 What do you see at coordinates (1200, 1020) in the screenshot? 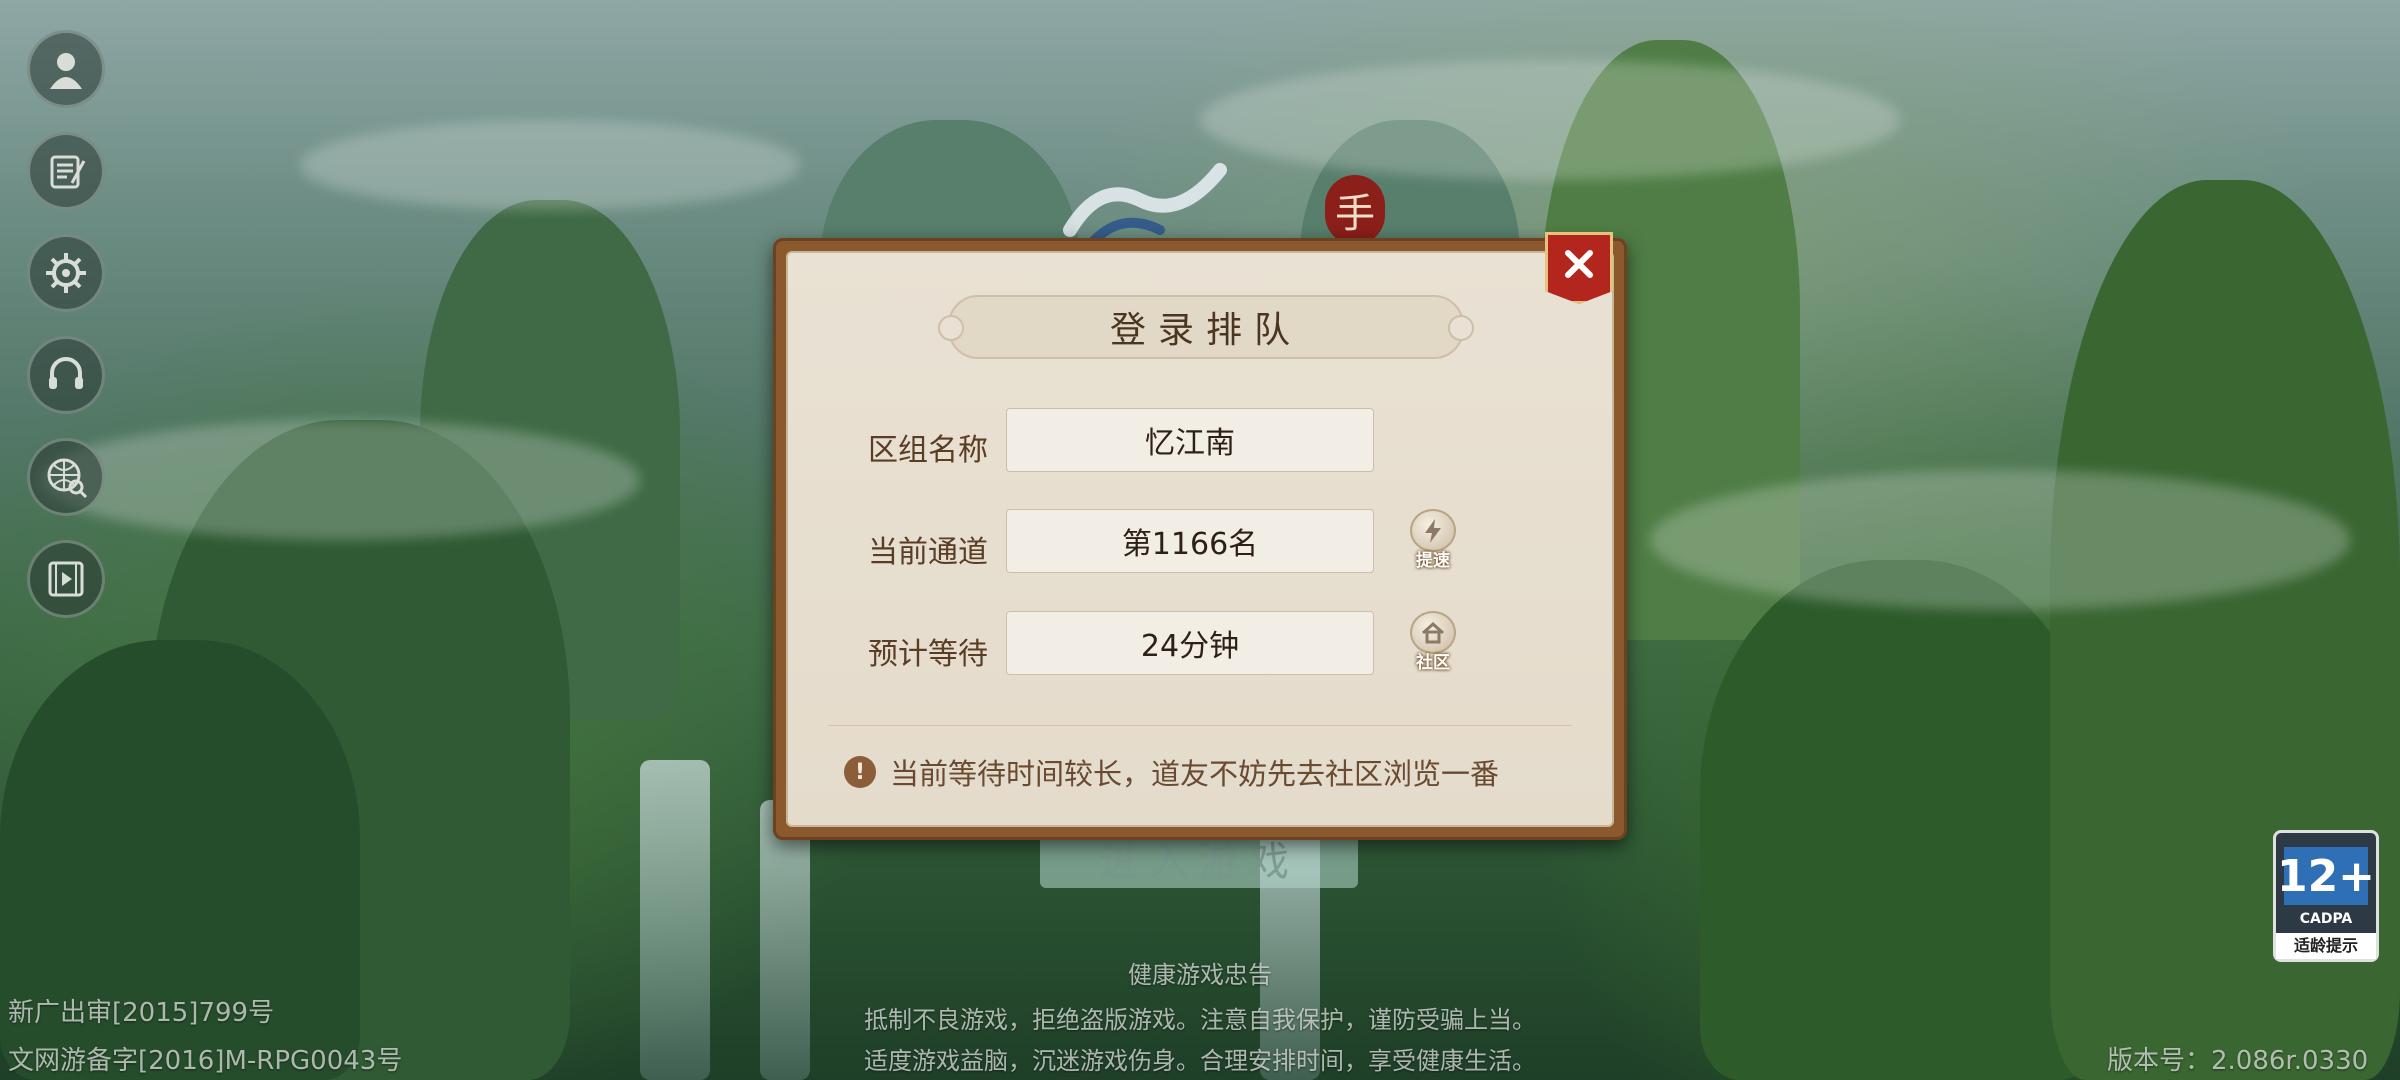
I see `health-advice-line-1: 抵制不良游戏，拒绝盗版游戏。注意自我保护，谨防受骗上当。` at bounding box center [1200, 1020].